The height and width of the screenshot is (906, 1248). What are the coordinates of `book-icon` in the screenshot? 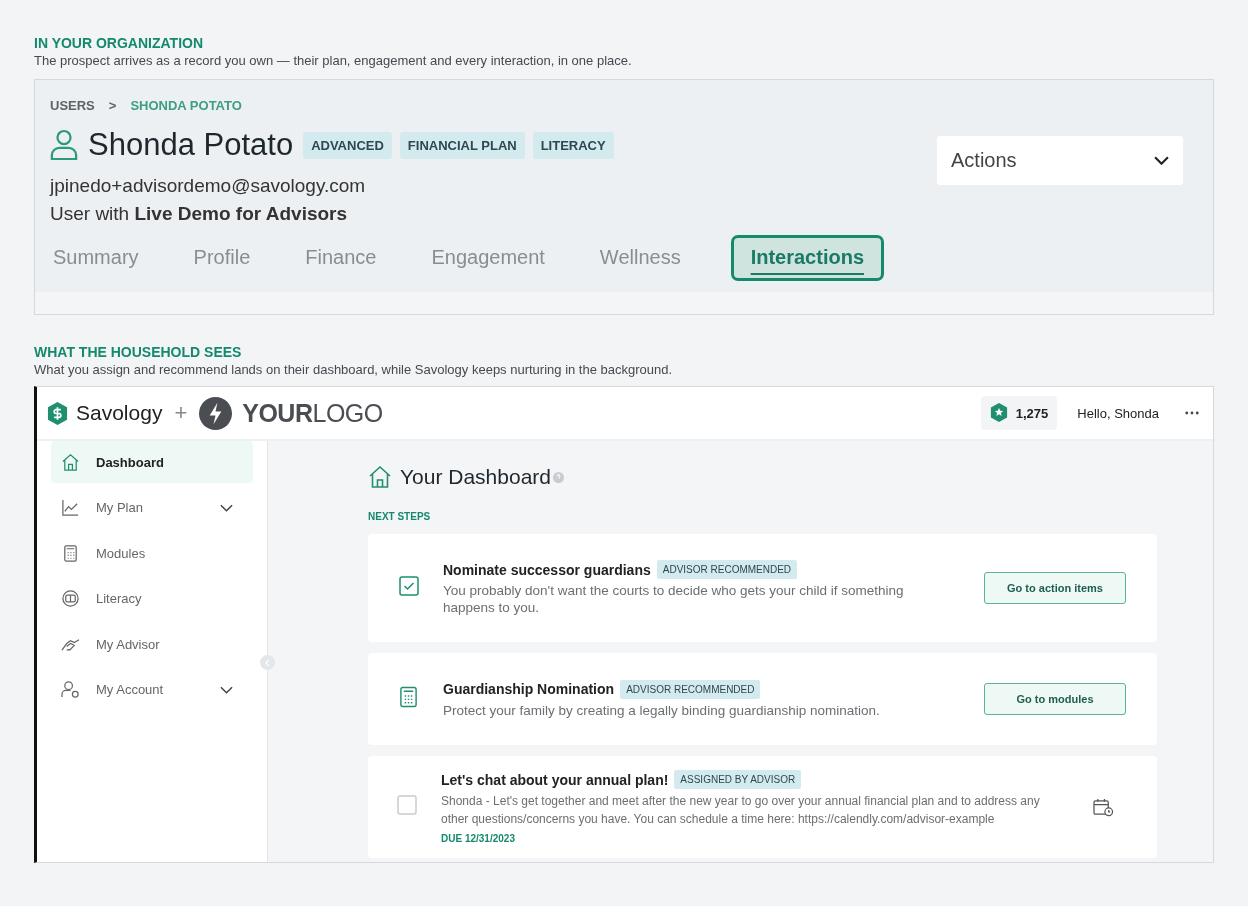 It's located at (70, 598).